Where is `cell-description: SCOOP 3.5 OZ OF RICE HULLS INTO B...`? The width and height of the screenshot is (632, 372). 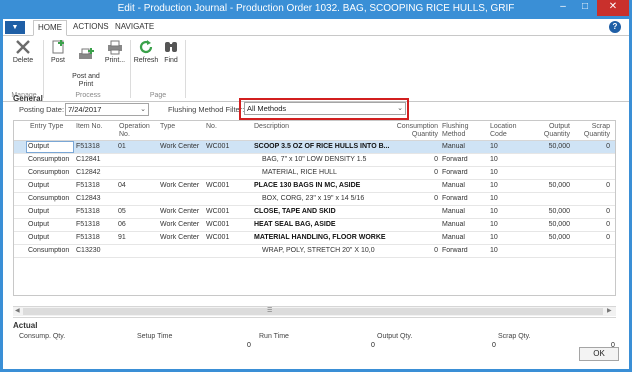
cell-description: SCOOP 3.5 OZ OF RICE HULLS INTO B... is located at coordinates (323, 146).